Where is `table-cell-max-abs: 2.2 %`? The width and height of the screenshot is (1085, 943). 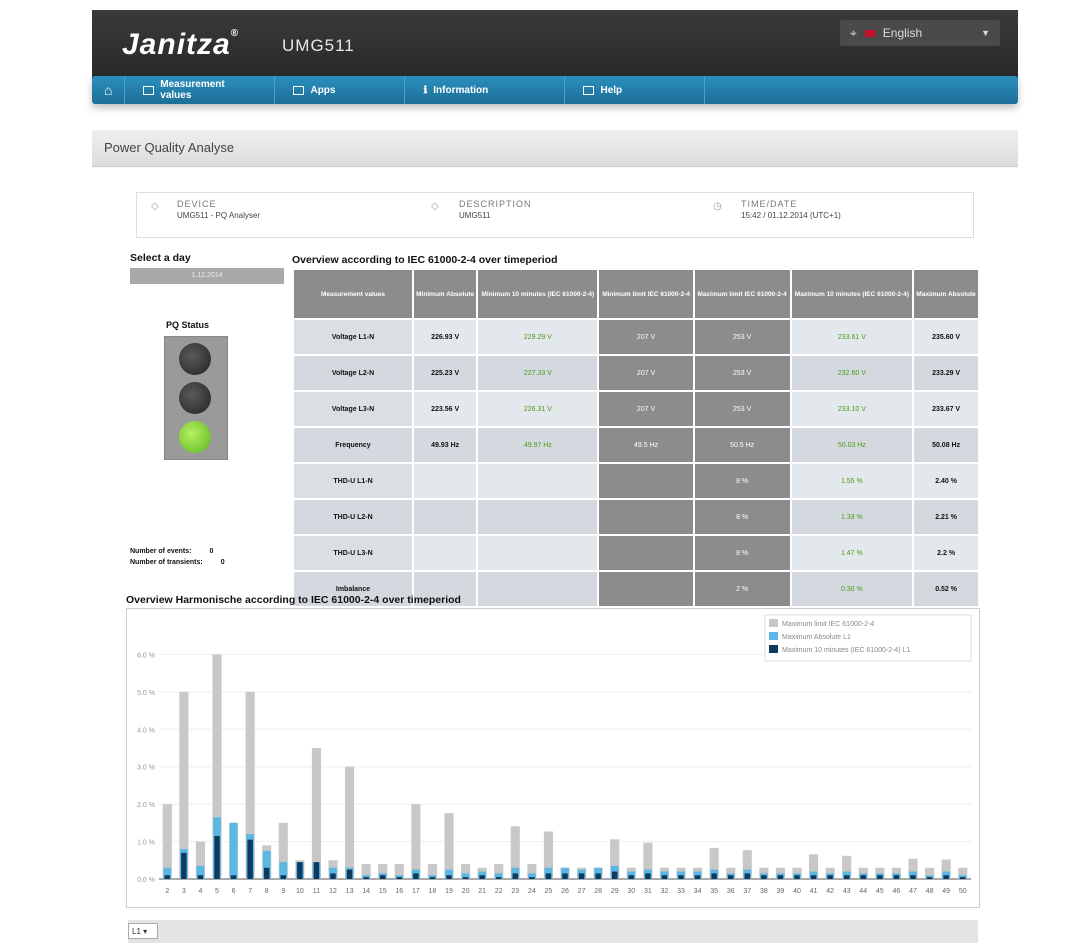 table-cell-max-abs: 2.2 % is located at coordinates (946, 553).